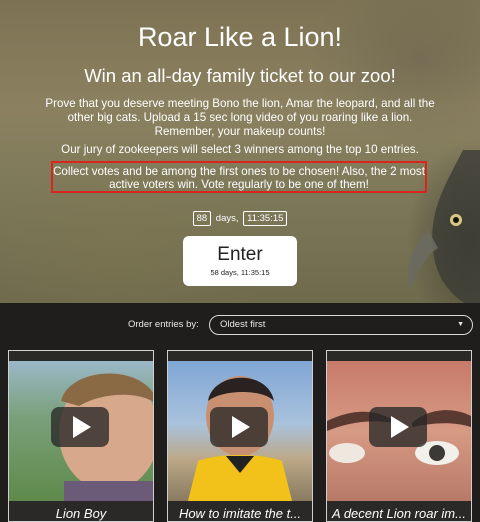 The width and height of the screenshot is (480, 522). What do you see at coordinates (240, 37) in the screenshot?
I see `page-title: Roar Like a Lion!` at bounding box center [240, 37].